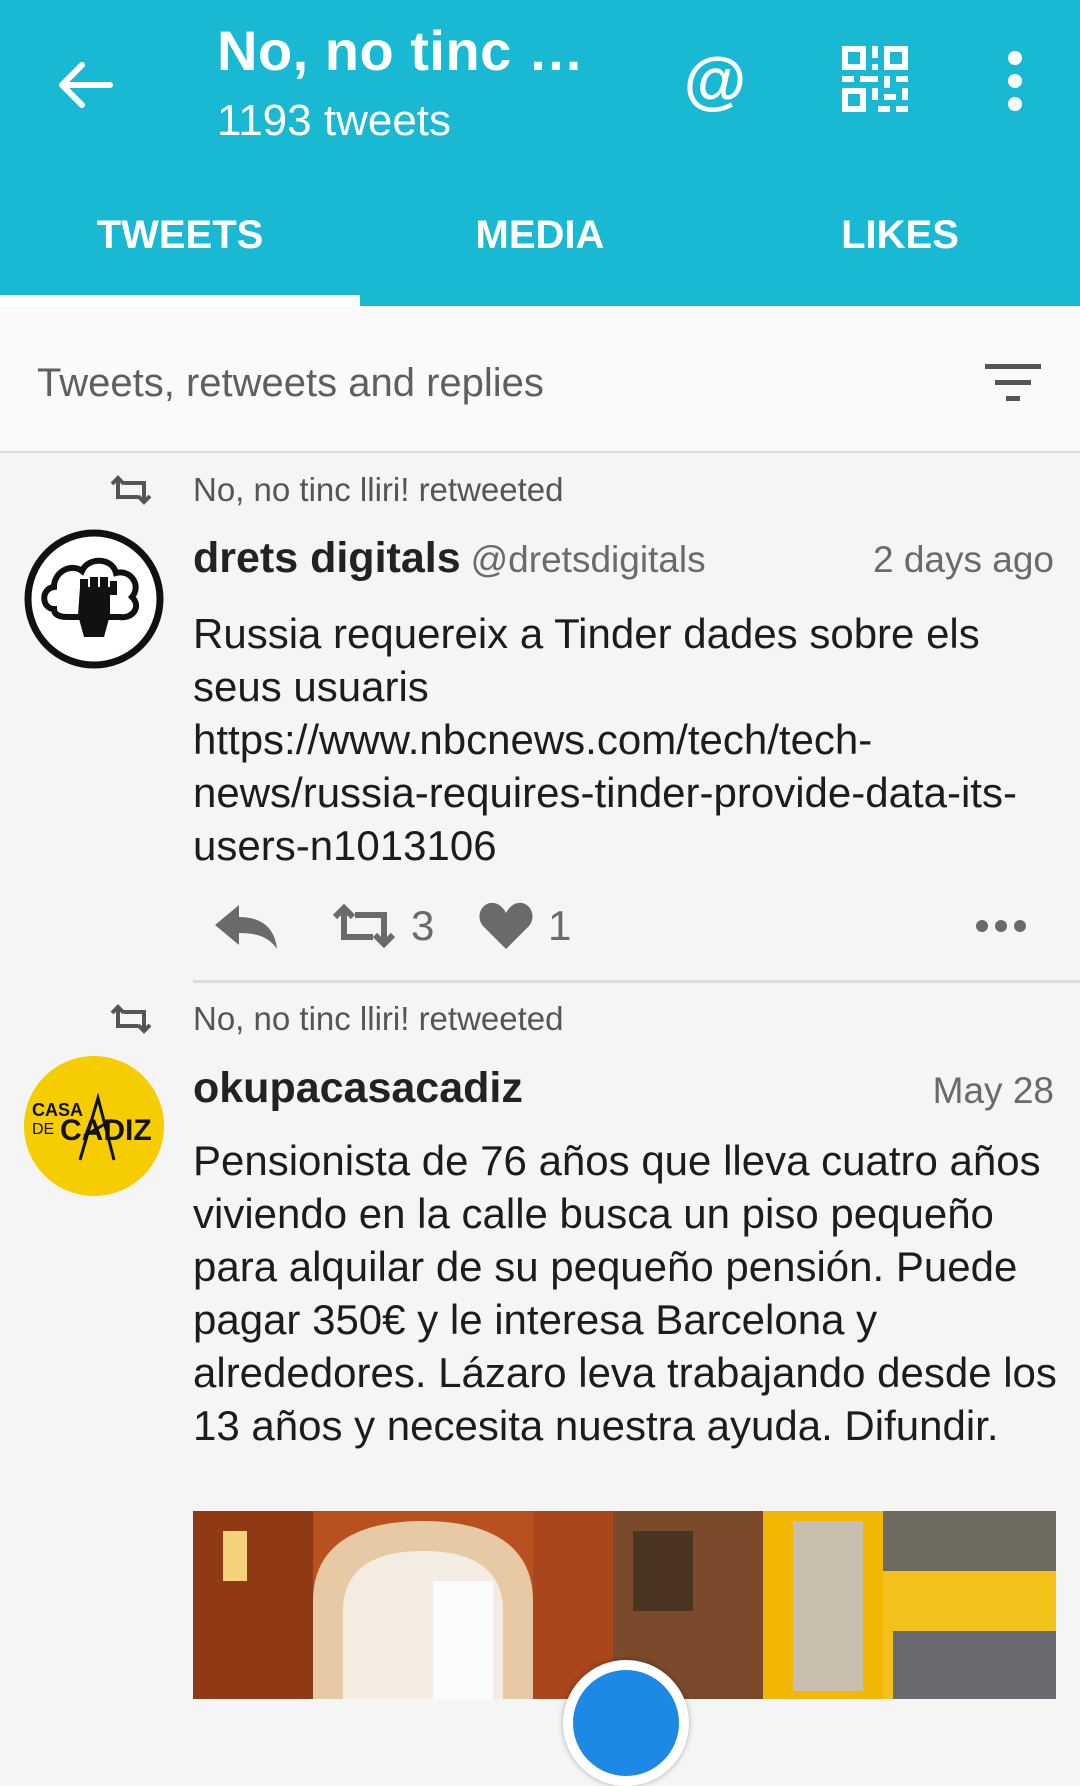  I want to click on retweet-count: 3, so click(423, 925).